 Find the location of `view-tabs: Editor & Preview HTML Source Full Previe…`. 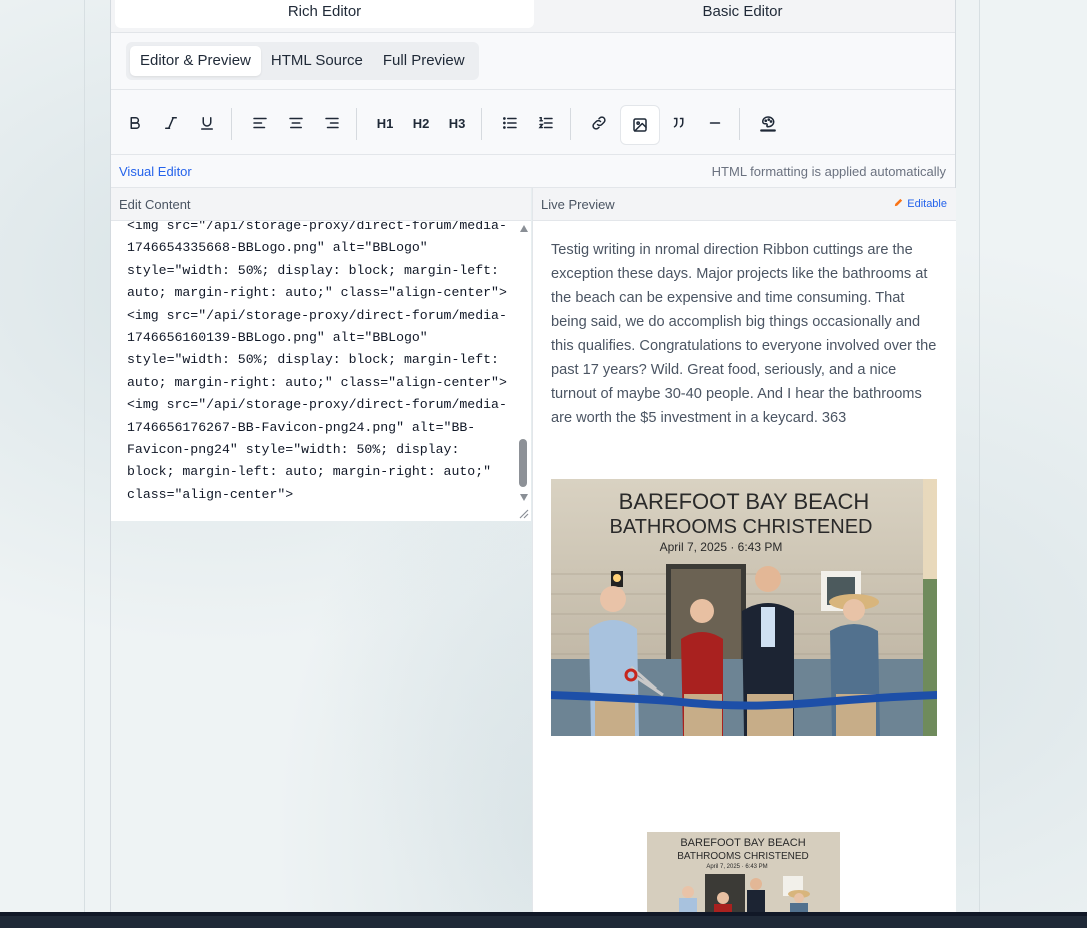

view-tabs: Editor & Preview HTML Source Full Previe… is located at coordinates (302, 61).